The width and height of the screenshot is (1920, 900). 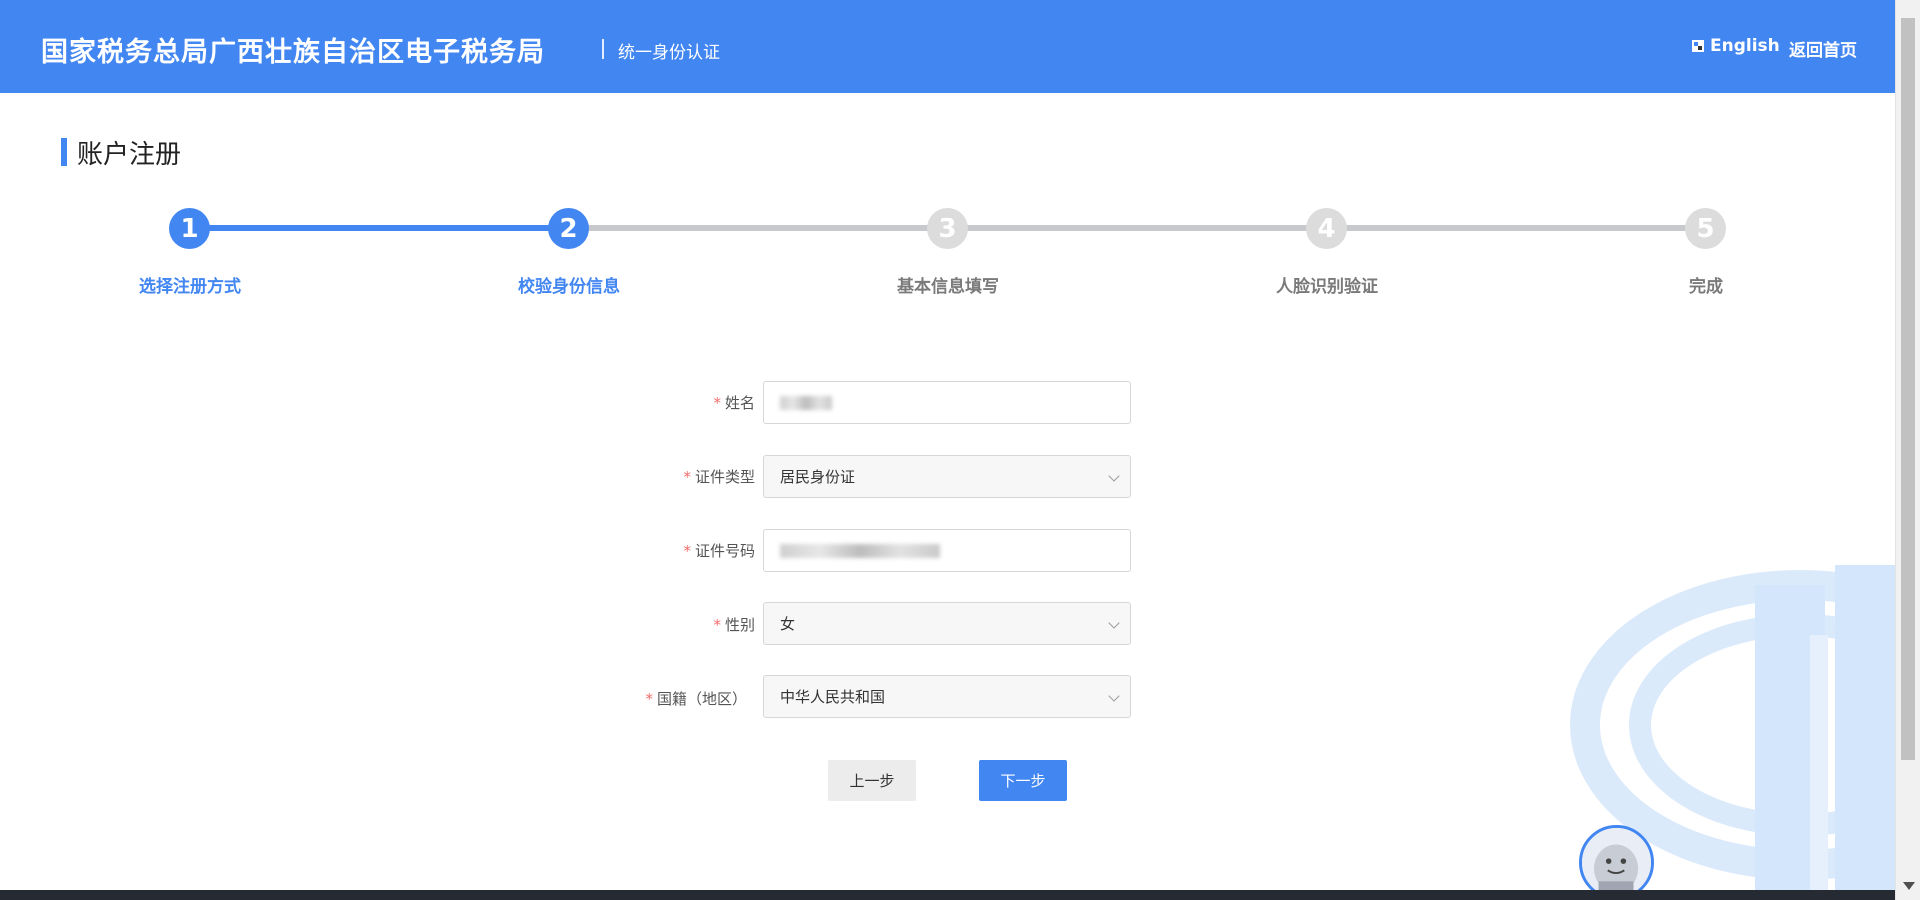 I want to click on language-flag-icon, so click(x=1698, y=46).